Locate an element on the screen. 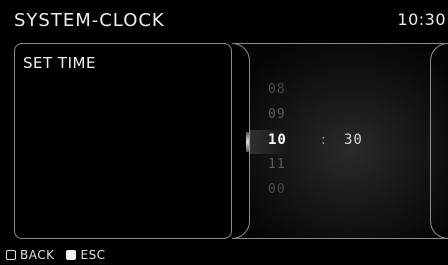  hour-option: 08 is located at coordinates (288, 89).